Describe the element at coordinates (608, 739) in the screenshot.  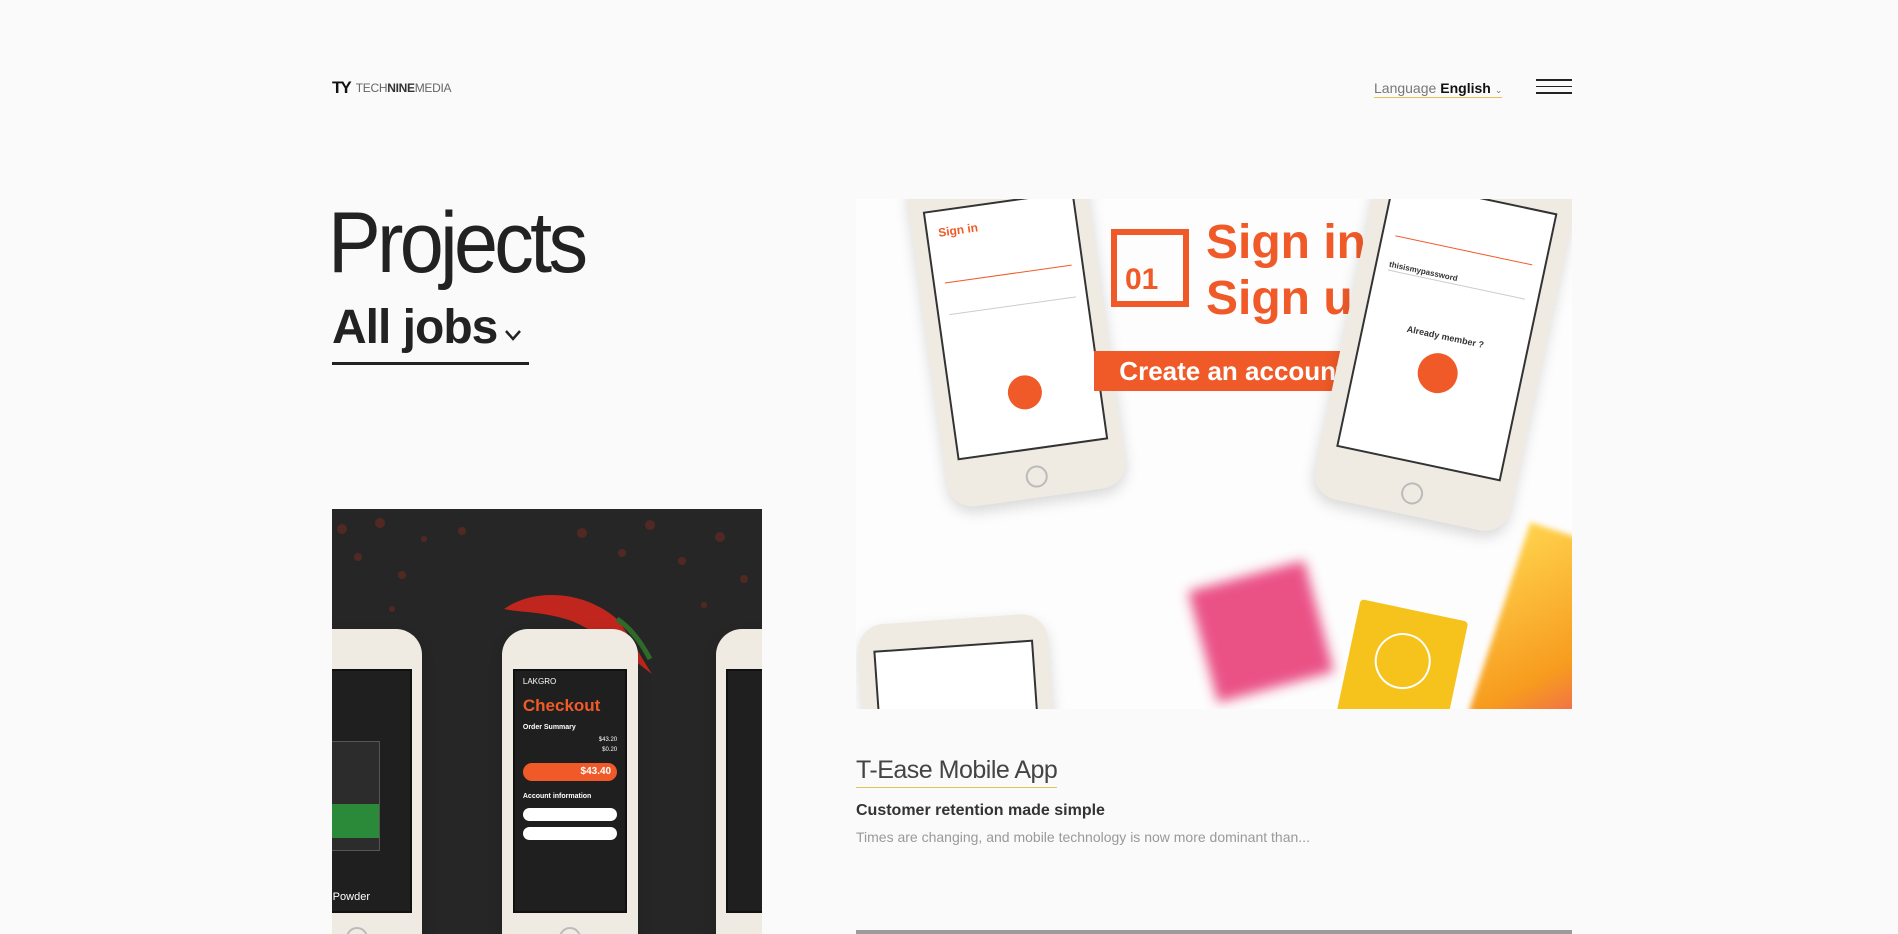
I see `price-line: $43.20` at that location.